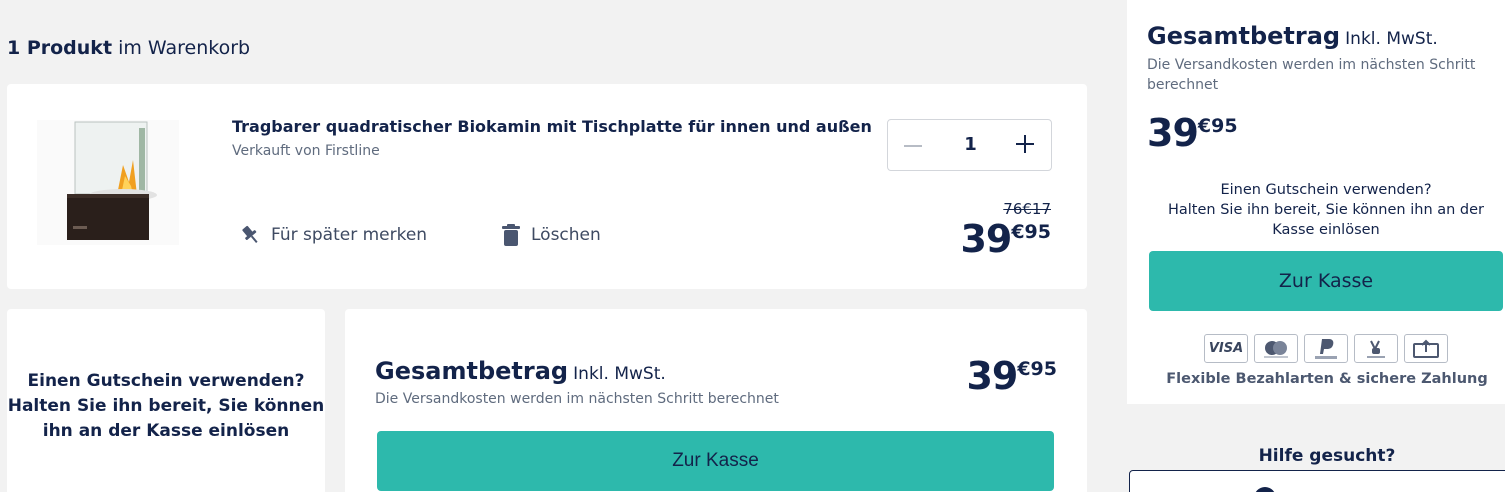 The width and height of the screenshot is (1505, 492). I want to click on bank-transfer-icon, so click(1426, 348).